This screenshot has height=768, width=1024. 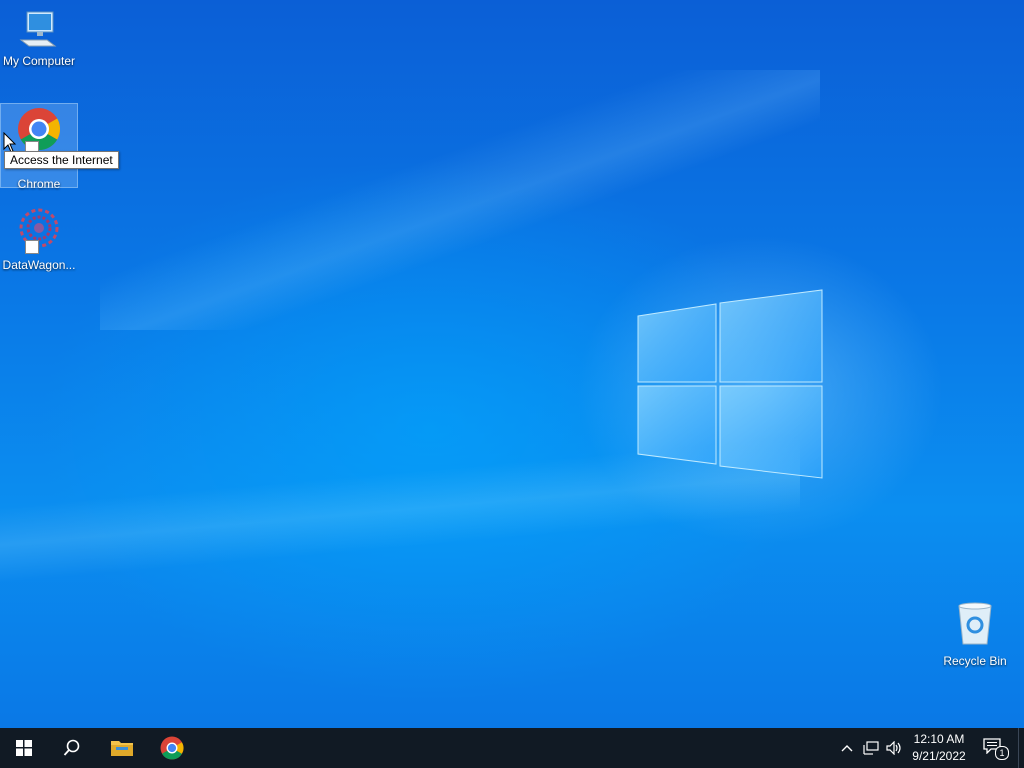 I want to click on shortcut-arrow-icon, so click(x=32, y=247).